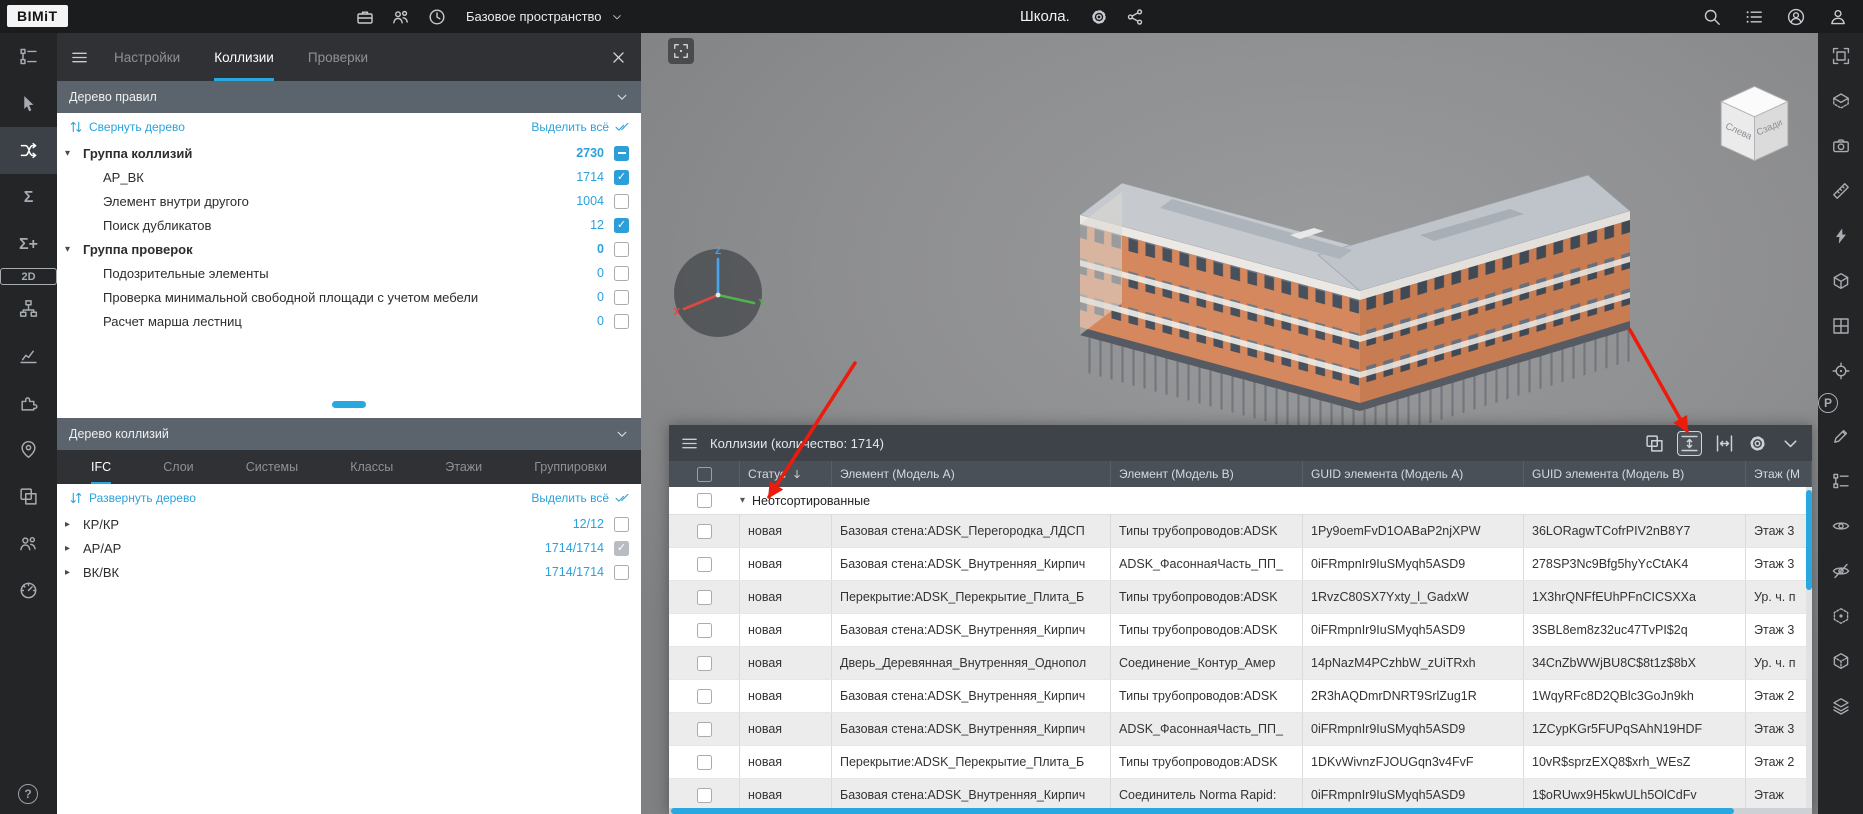 This screenshot has height=814, width=1863. I want to click on camera-icon, so click(1840, 145).